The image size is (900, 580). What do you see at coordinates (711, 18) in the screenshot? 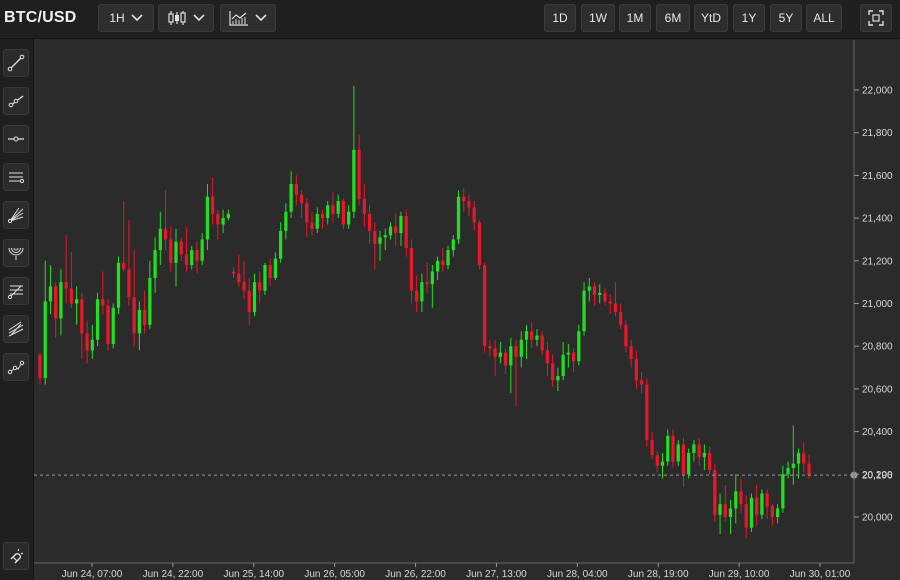
I see `range-ytd-button: YtD` at bounding box center [711, 18].